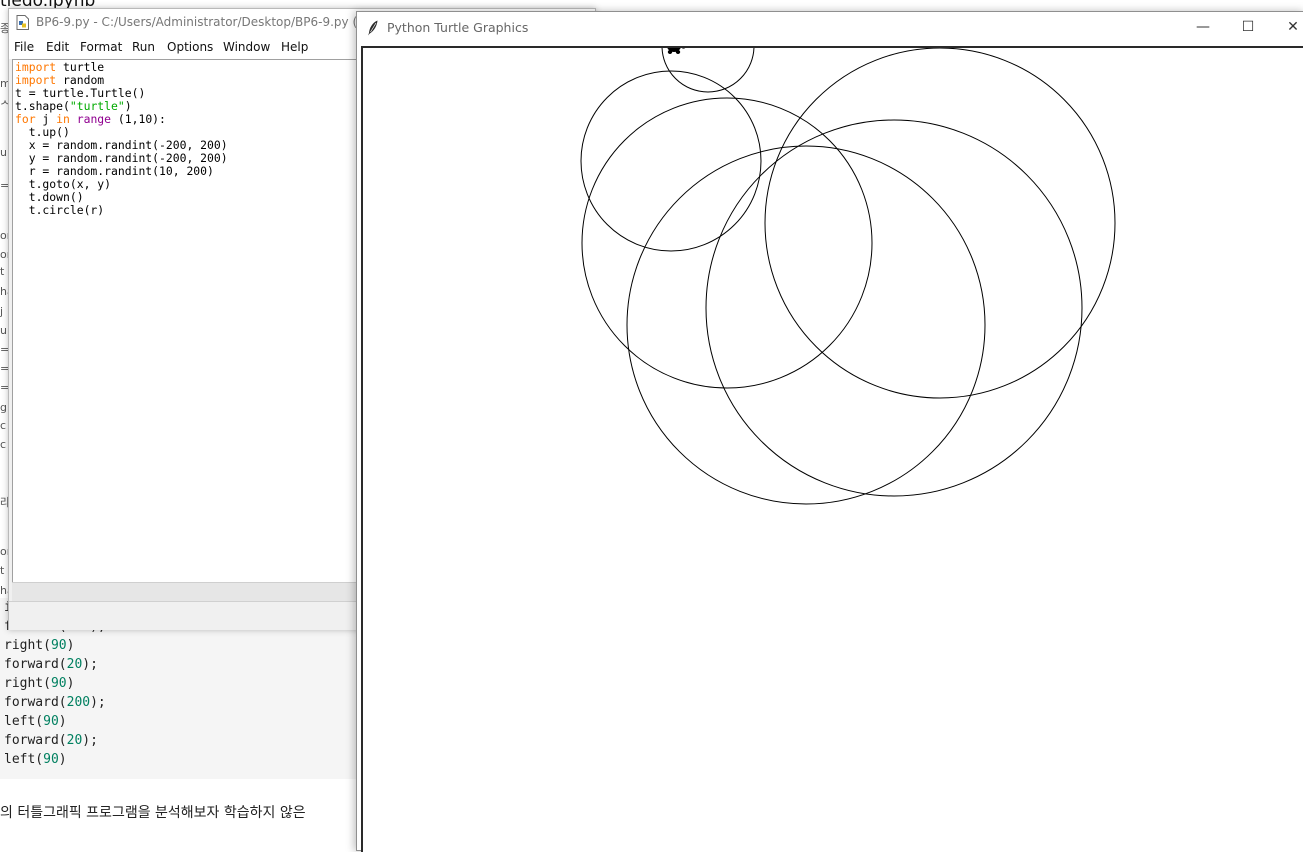 The height and width of the screenshot is (852, 1303). I want to click on code-token: range, so click(94, 119).